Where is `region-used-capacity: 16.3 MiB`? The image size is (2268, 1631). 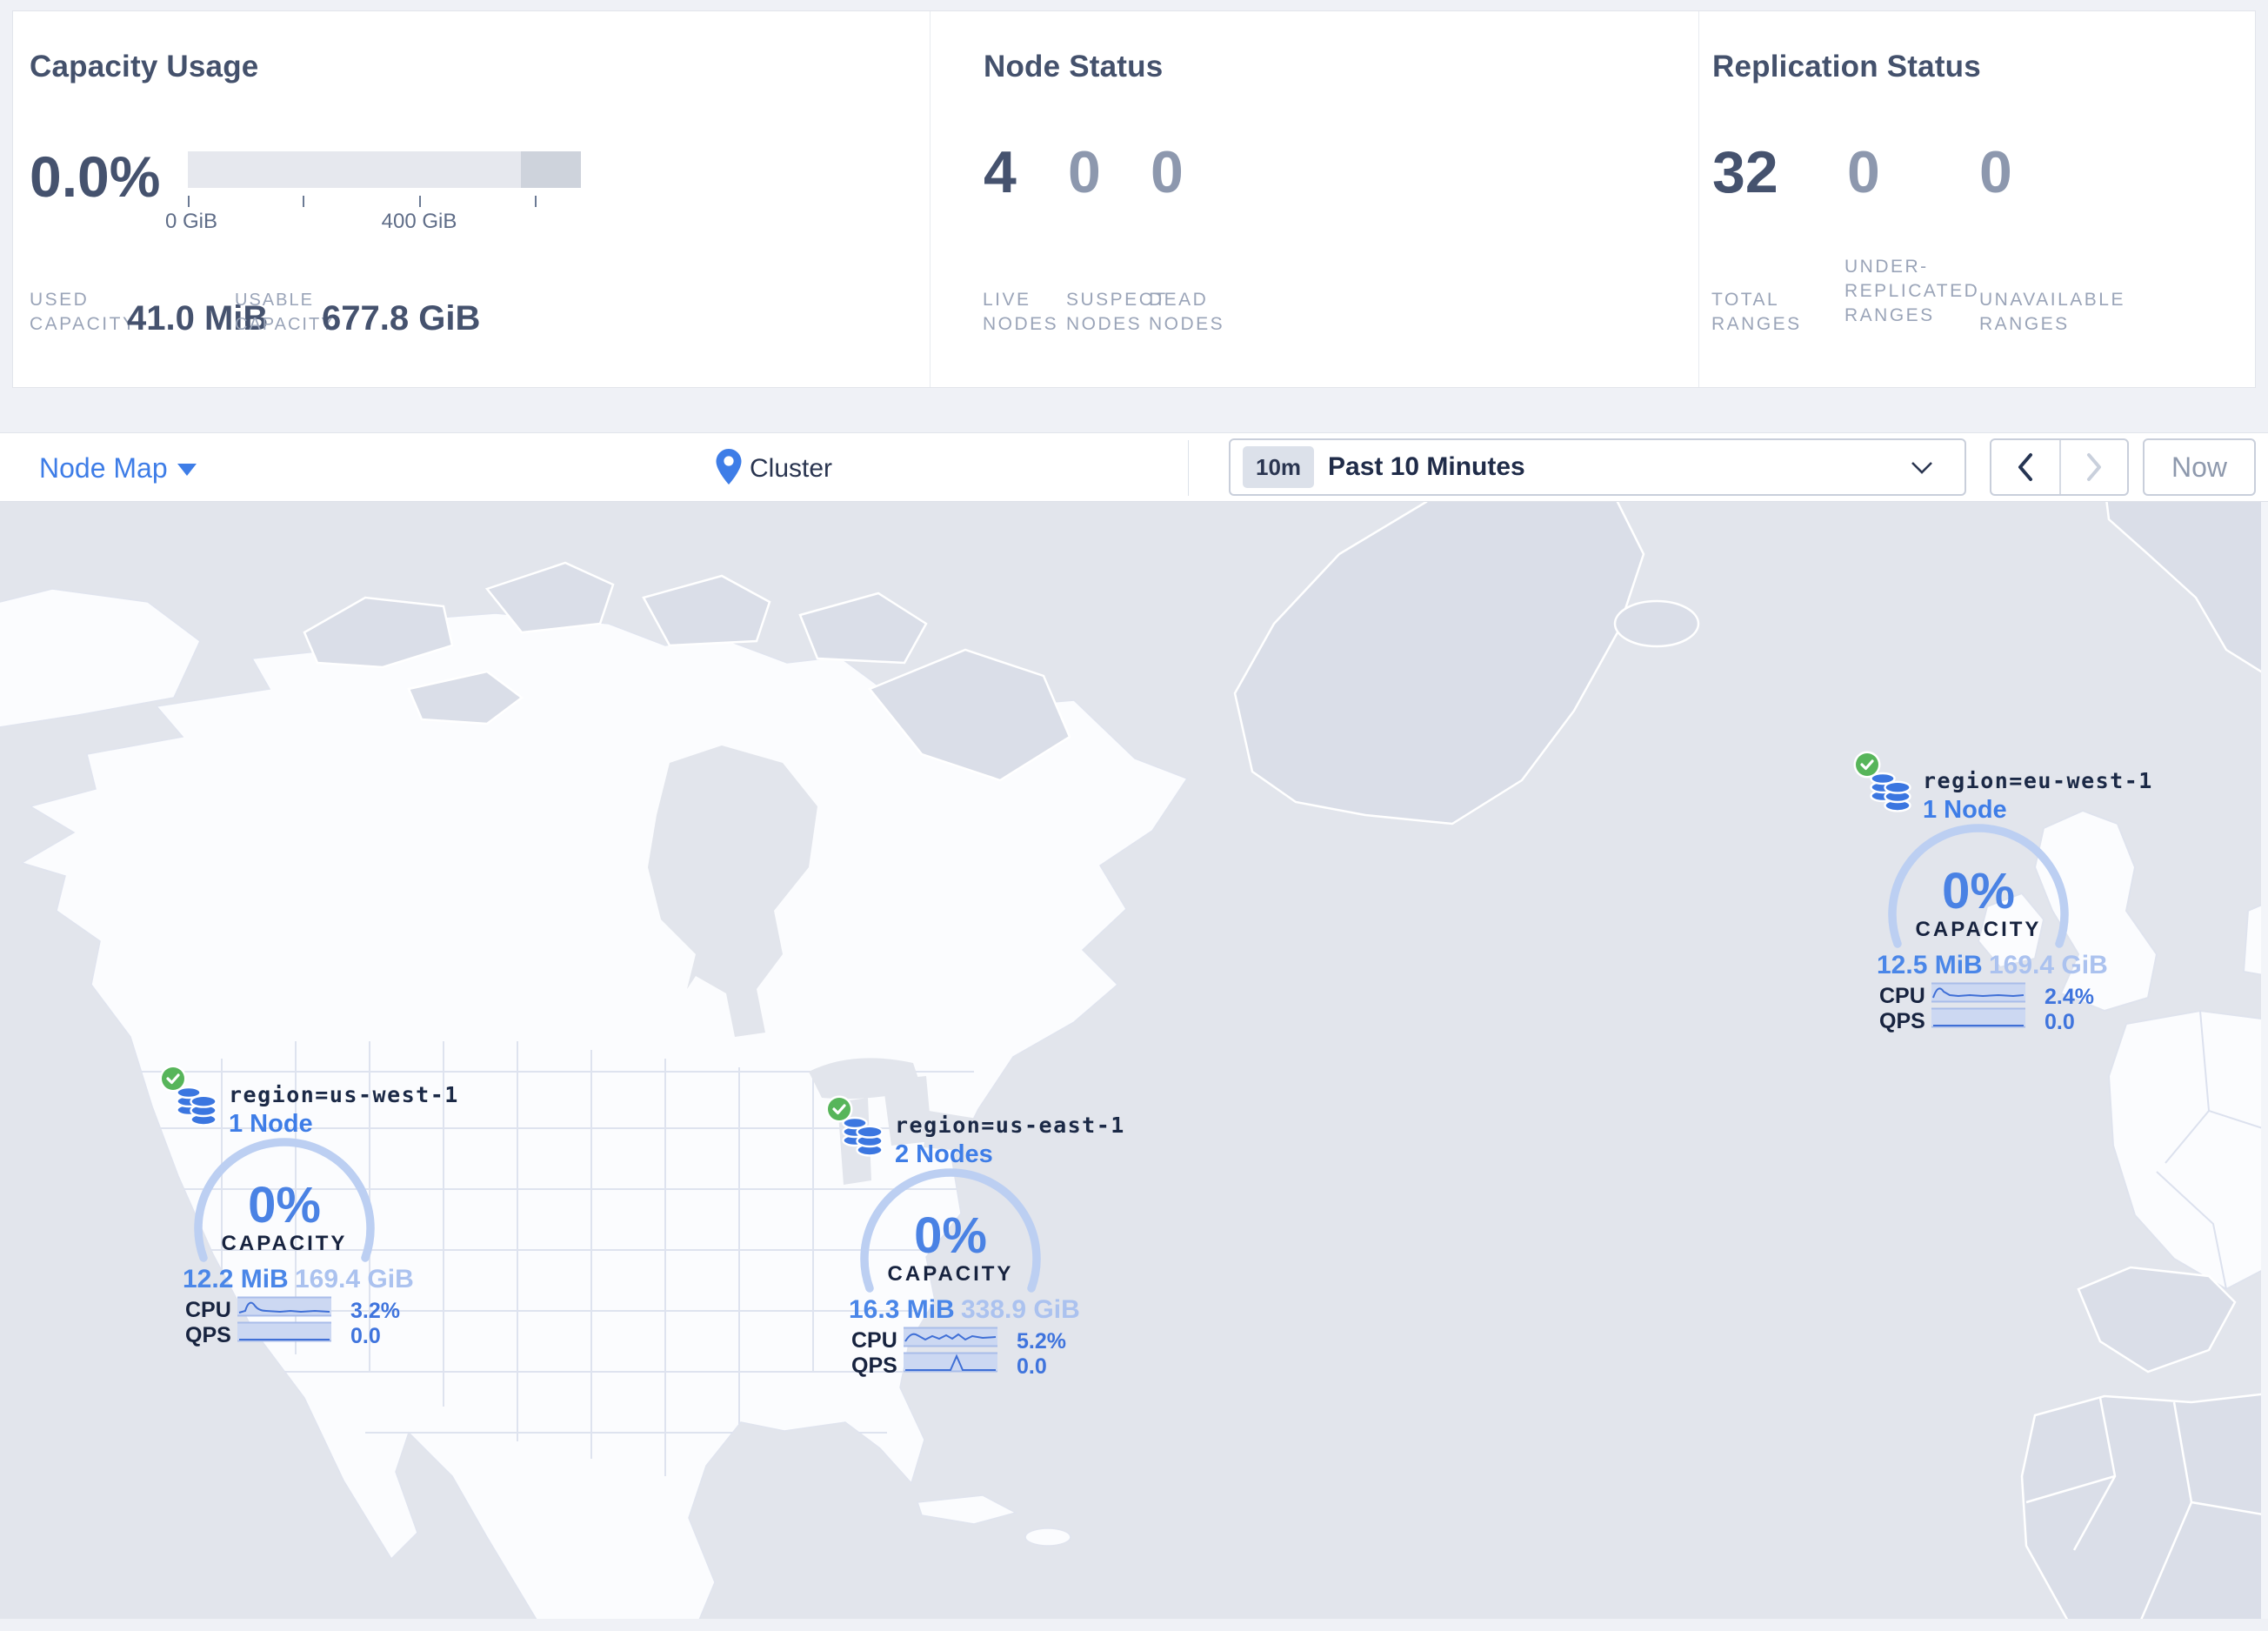
region-used-capacity: 16.3 MiB is located at coordinates (902, 1309).